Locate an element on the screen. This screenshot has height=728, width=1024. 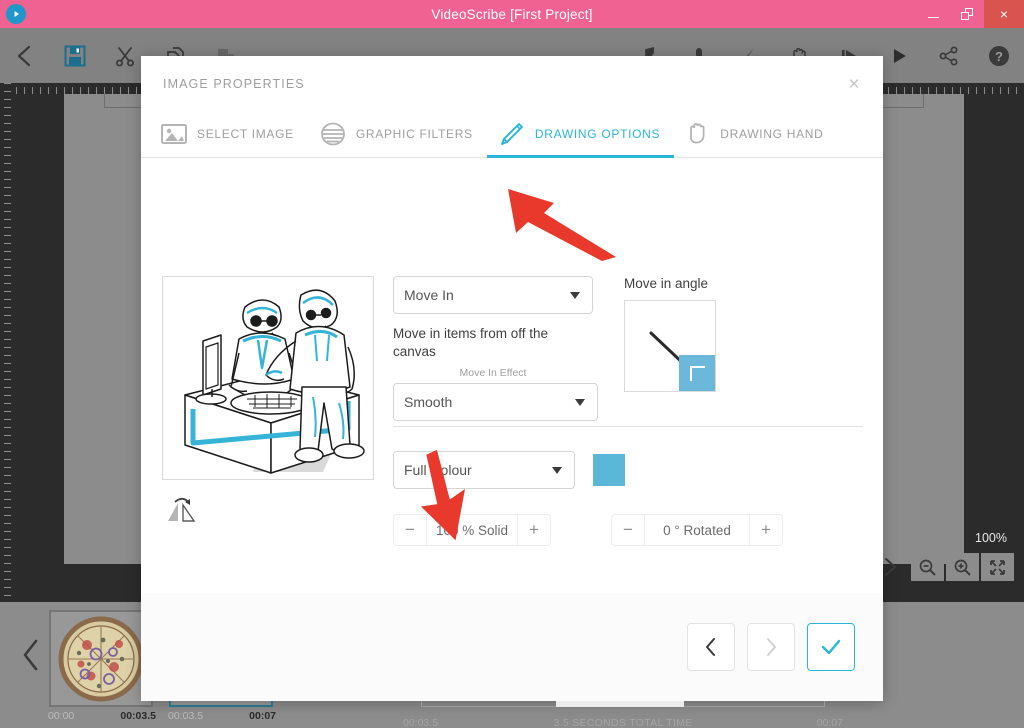
zoom-tools is located at coordinates (962, 567).